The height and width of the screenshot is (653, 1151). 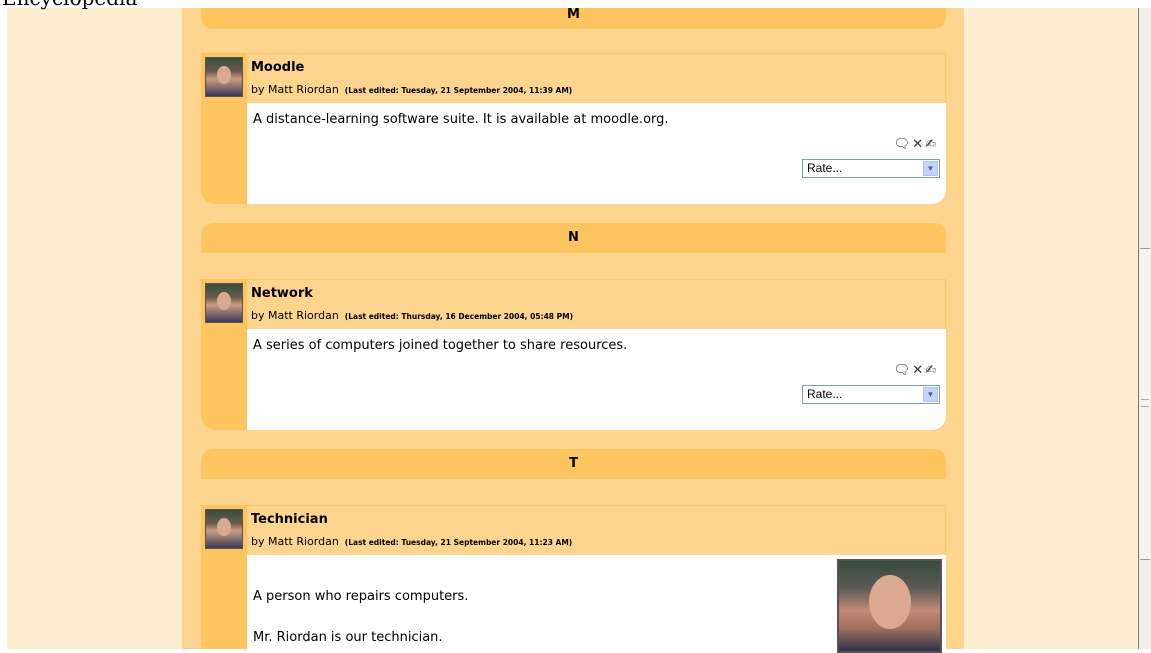 What do you see at coordinates (348, 637) in the screenshot?
I see `entry-text-2: Mr. Riordan is our technician.` at bounding box center [348, 637].